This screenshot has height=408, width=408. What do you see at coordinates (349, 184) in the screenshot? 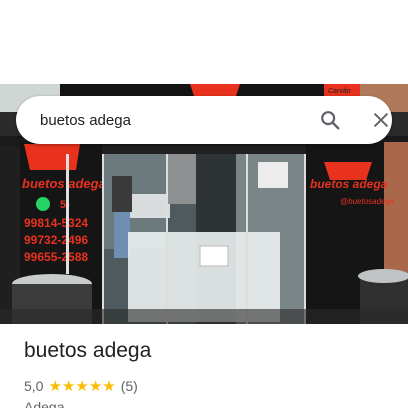
I see `brand-right: buetos adega` at bounding box center [349, 184].